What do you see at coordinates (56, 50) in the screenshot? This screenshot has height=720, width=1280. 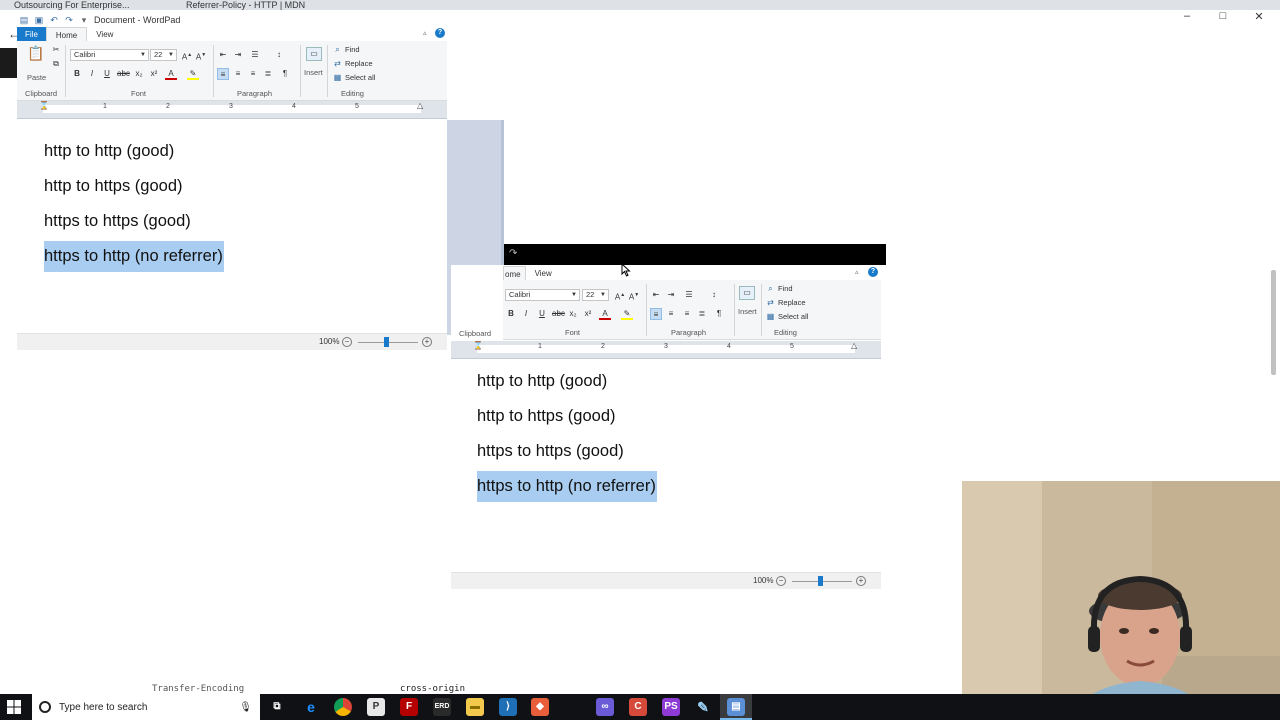 I see `cut-icon: ✂` at bounding box center [56, 50].